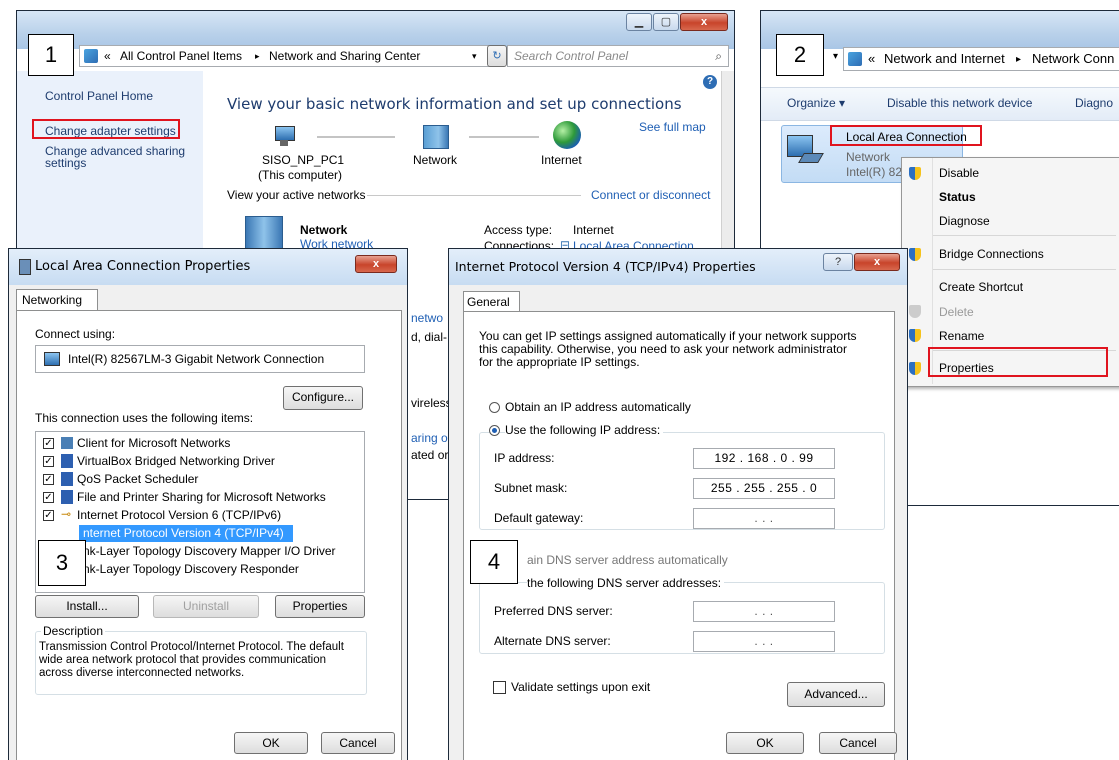 The height and width of the screenshot is (760, 1119). I want to click on refresh-button: ↻, so click(497, 56).